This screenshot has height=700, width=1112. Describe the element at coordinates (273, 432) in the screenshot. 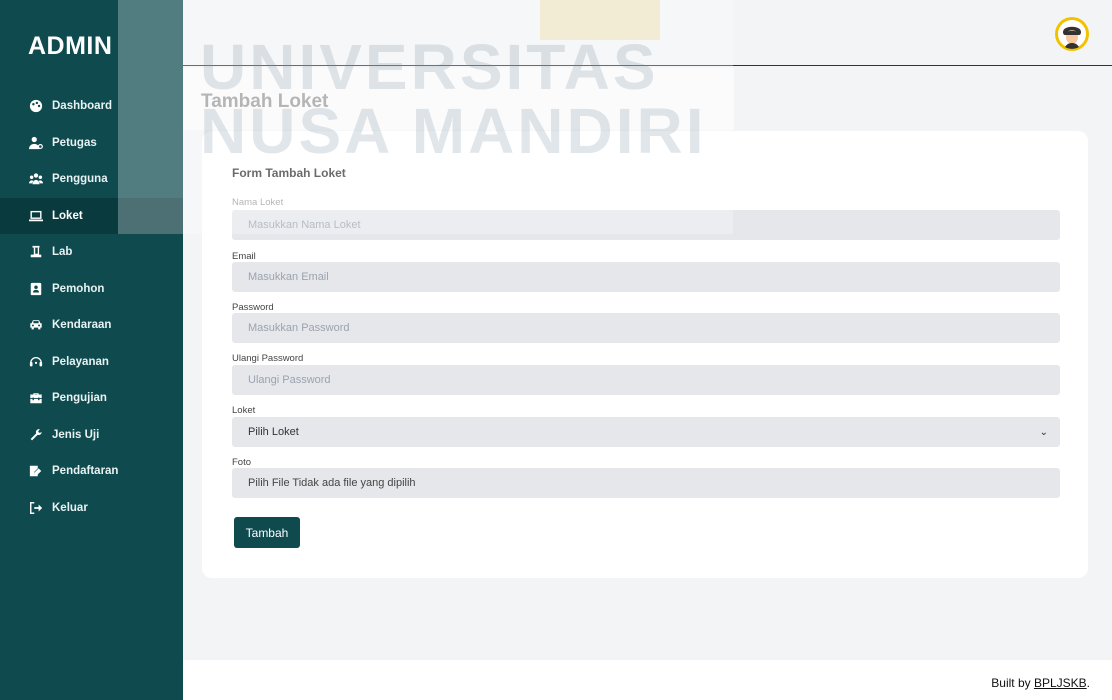

I see `loket-selected-value: Pilih Loket` at that location.